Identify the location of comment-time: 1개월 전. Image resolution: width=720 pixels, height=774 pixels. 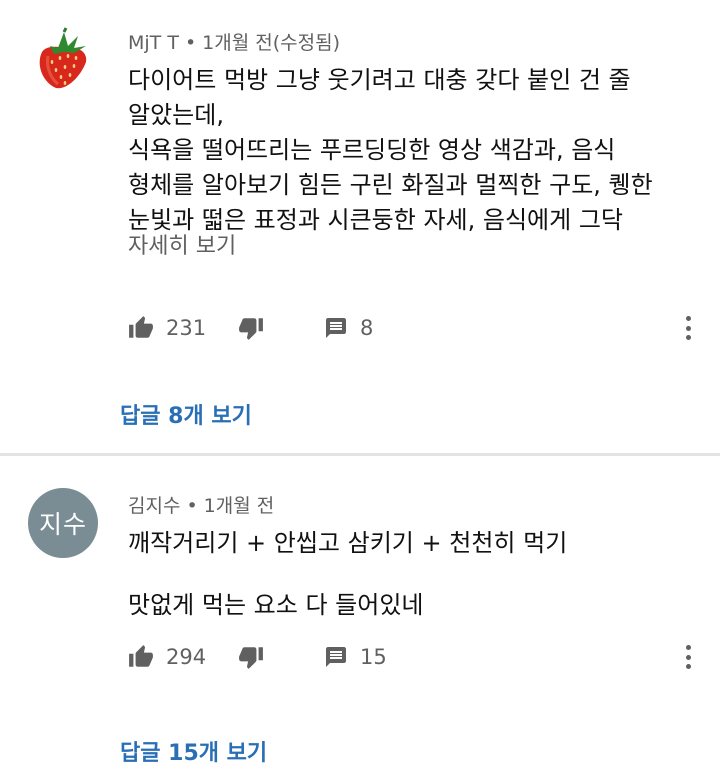
(239, 506).